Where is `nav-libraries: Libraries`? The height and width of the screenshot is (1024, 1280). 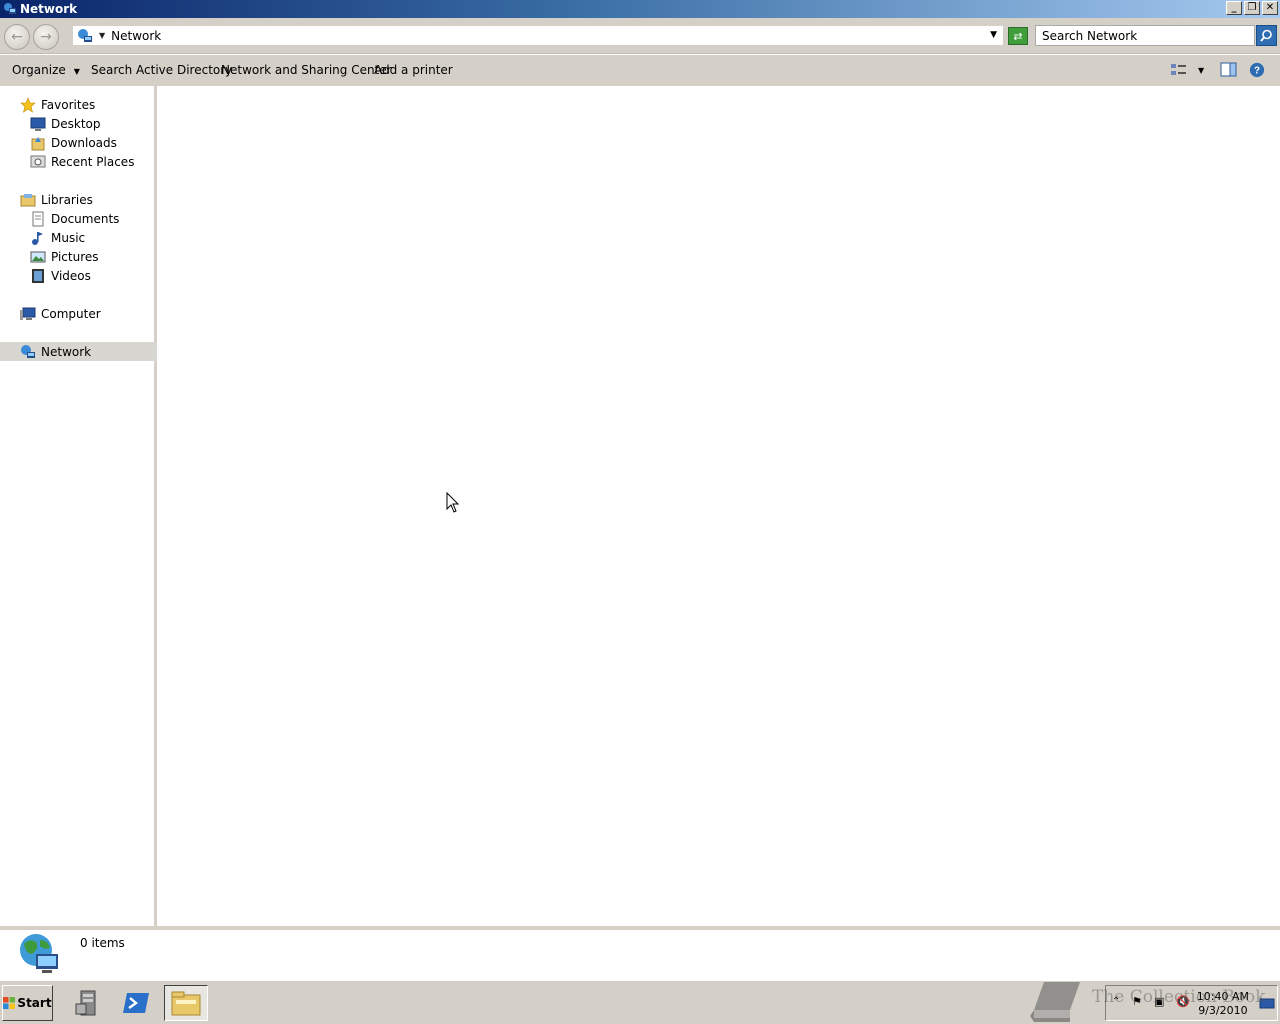
nav-libraries: Libraries is located at coordinates (78, 199).